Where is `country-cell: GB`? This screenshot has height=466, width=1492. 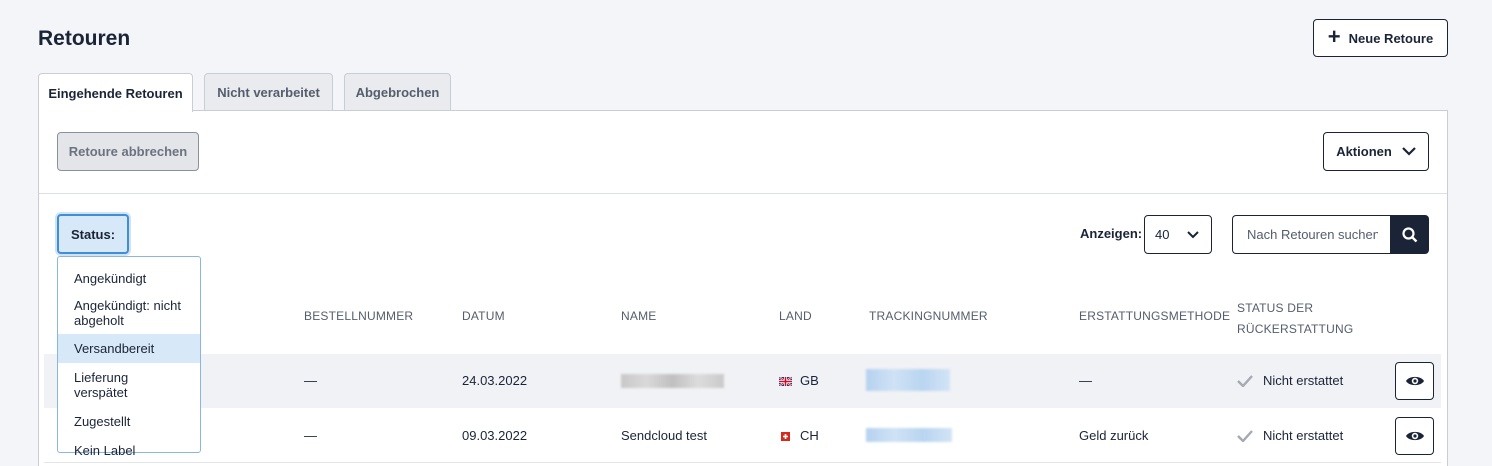
country-cell: GB is located at coordinates (799, 380).